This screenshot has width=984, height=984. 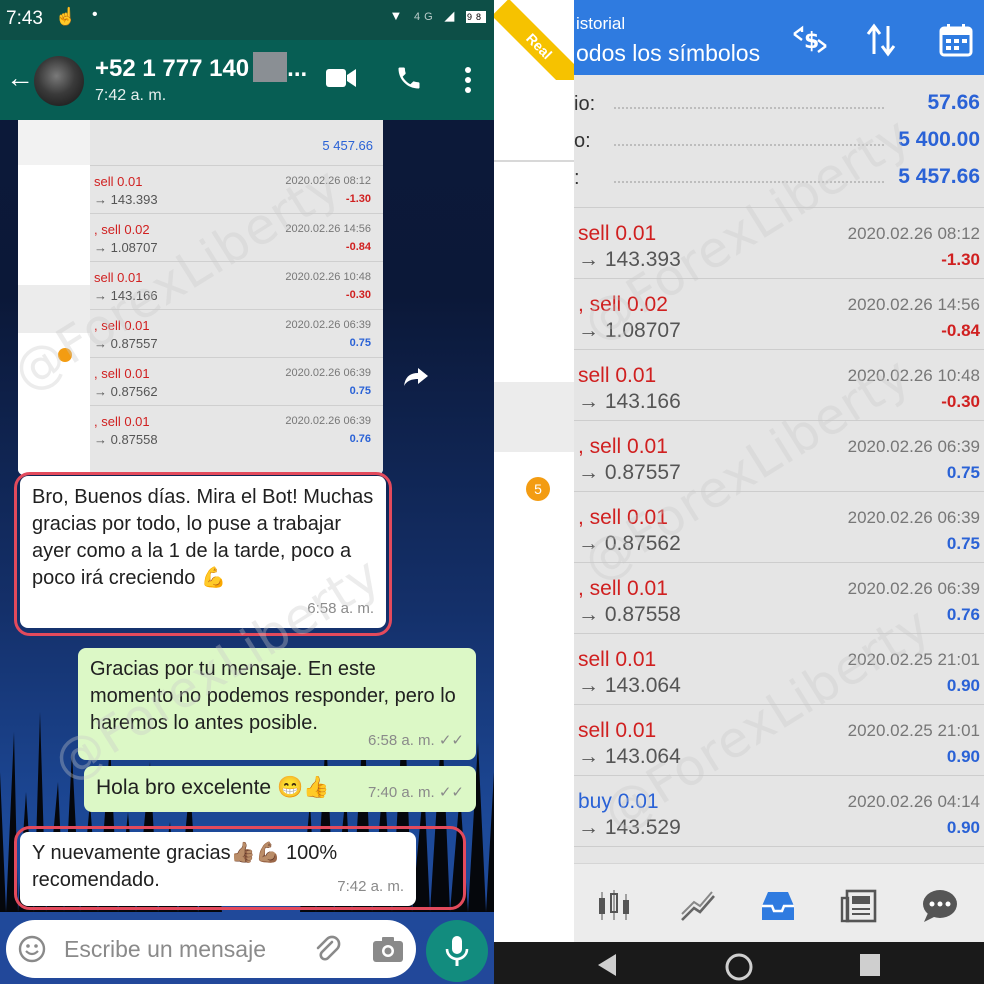 I want to click on emoji-icon, so click(x=32, y=949).